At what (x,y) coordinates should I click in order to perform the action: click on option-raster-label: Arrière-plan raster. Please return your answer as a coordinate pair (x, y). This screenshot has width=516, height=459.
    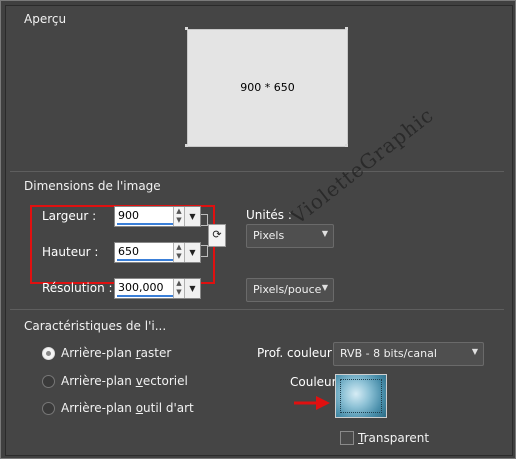
    Looking at the image, I should click on (116, 353).